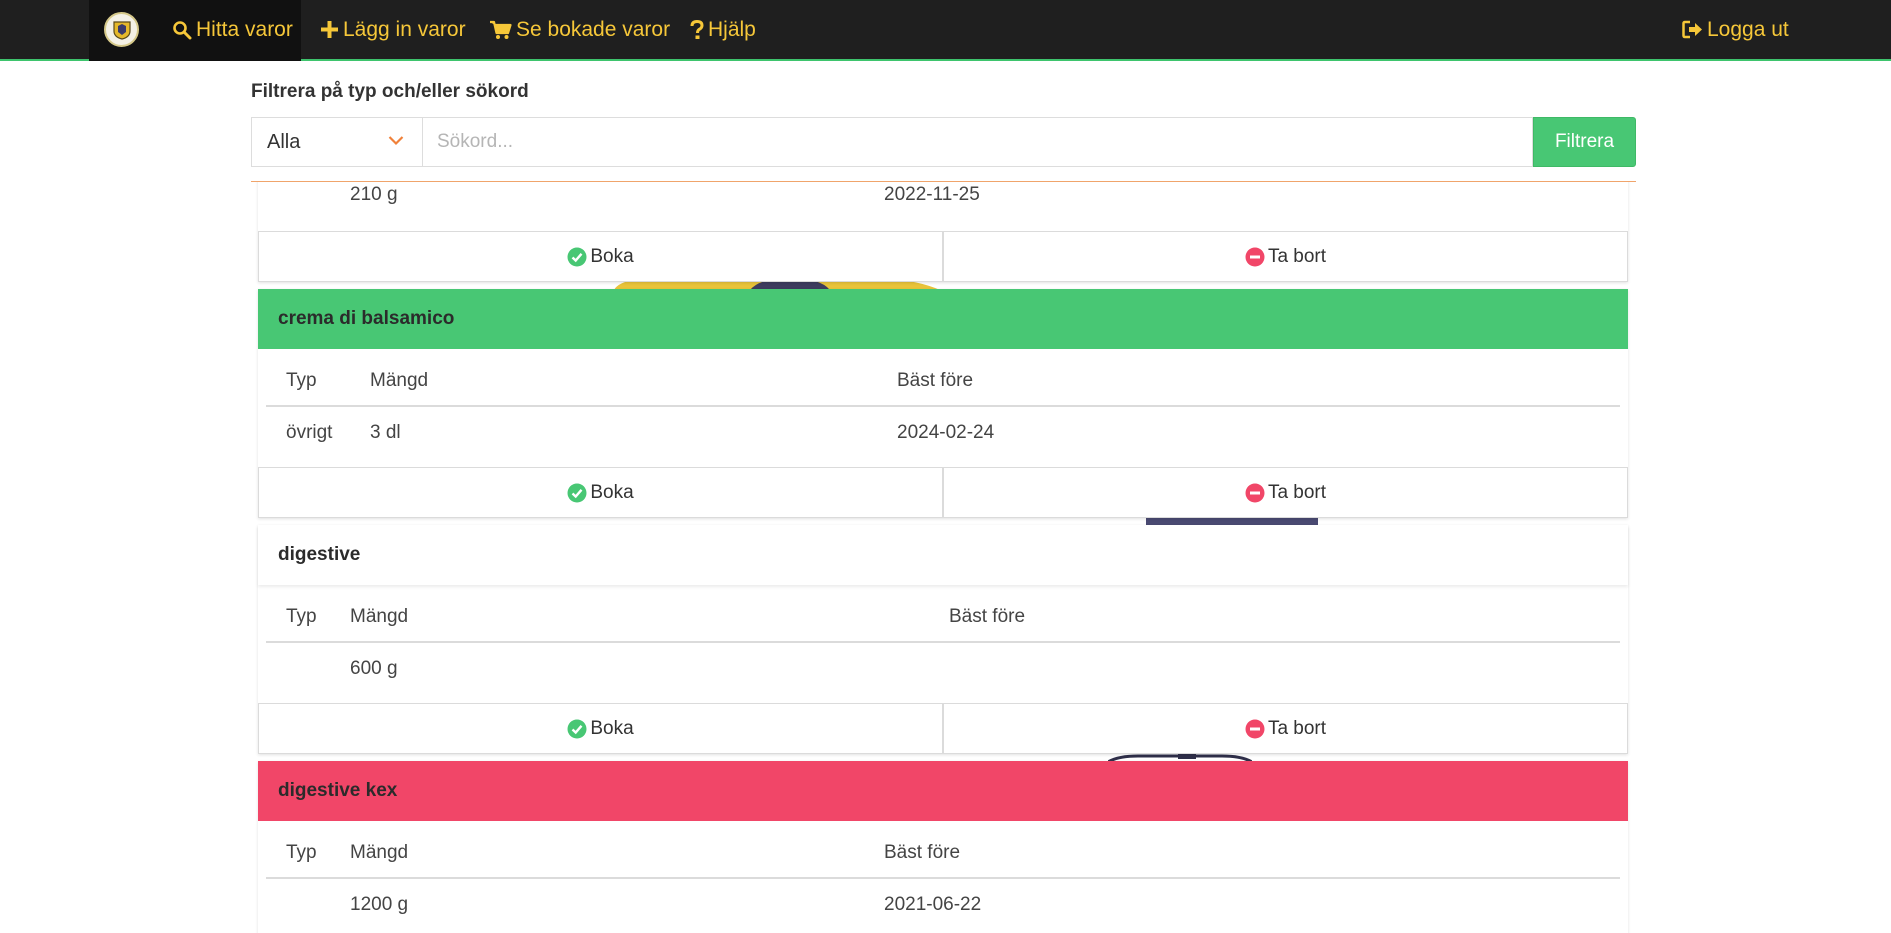 The image size is (1891, 933). What do you see at coordinates (501, 29) in the screenshot?
I see `cart-icon` at bounding box center [501, 29].